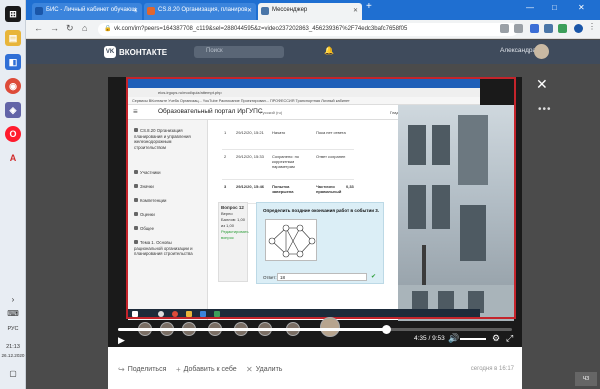 The image size is (600, 389). I want to click on edit-question-link: Редактировать вопрос, so click(235, 234).